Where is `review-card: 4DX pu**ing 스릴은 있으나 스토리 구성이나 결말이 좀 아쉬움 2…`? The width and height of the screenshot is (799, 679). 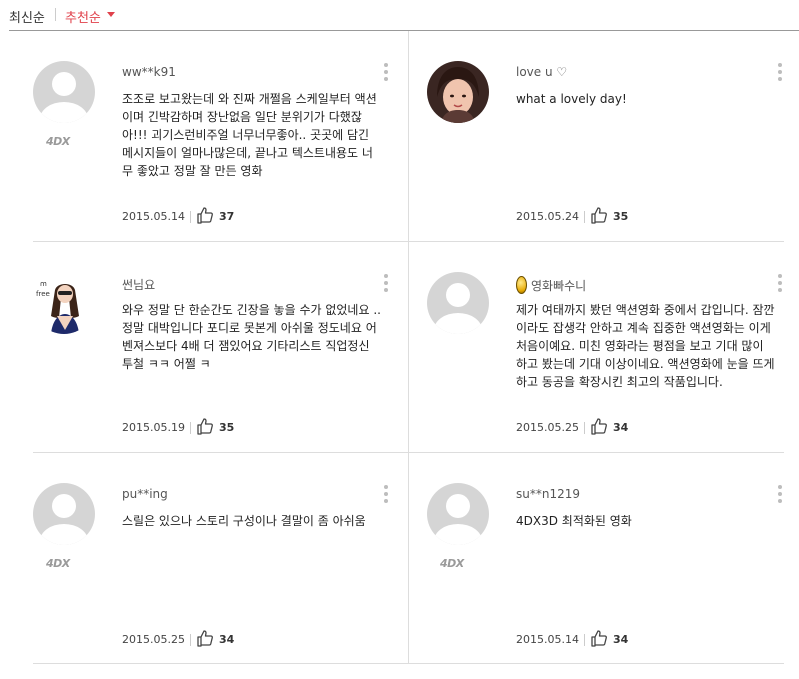 review-card: 4DX pu**ing 스릴은 있으나 스토리 구성이나 결말이 좀 아쉬움 2… is located at coordinates (220, 568).